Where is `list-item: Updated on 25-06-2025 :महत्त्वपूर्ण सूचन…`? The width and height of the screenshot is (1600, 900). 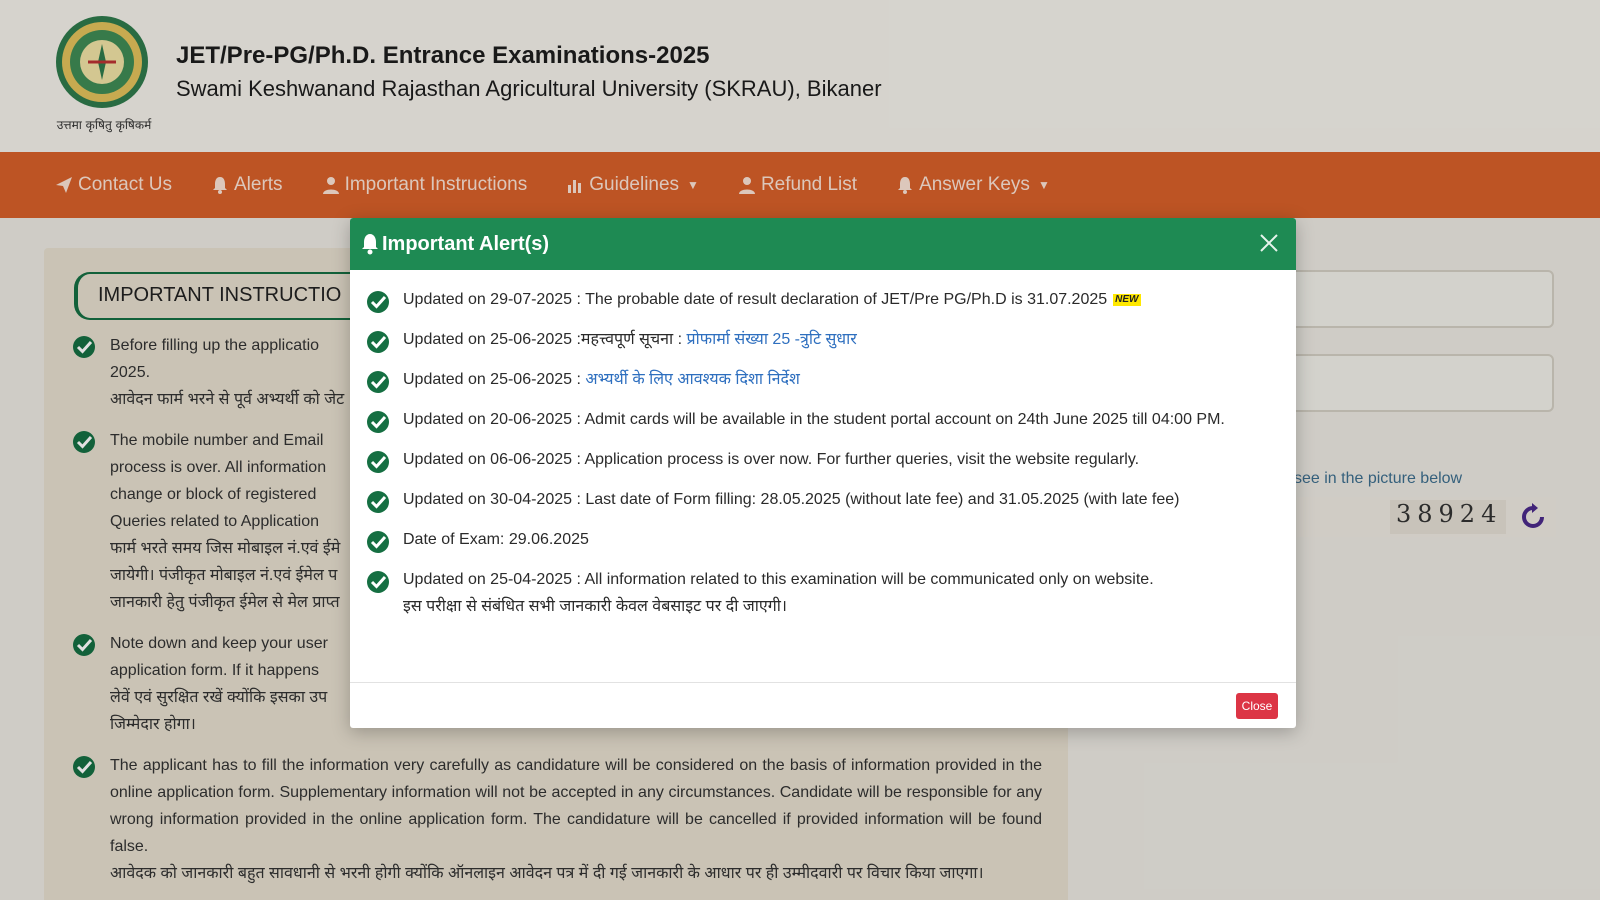 list-item: Updated on 25-06-2025 :महत्त्वपूर्ण सूचन… is located at coordinates (824, 339).